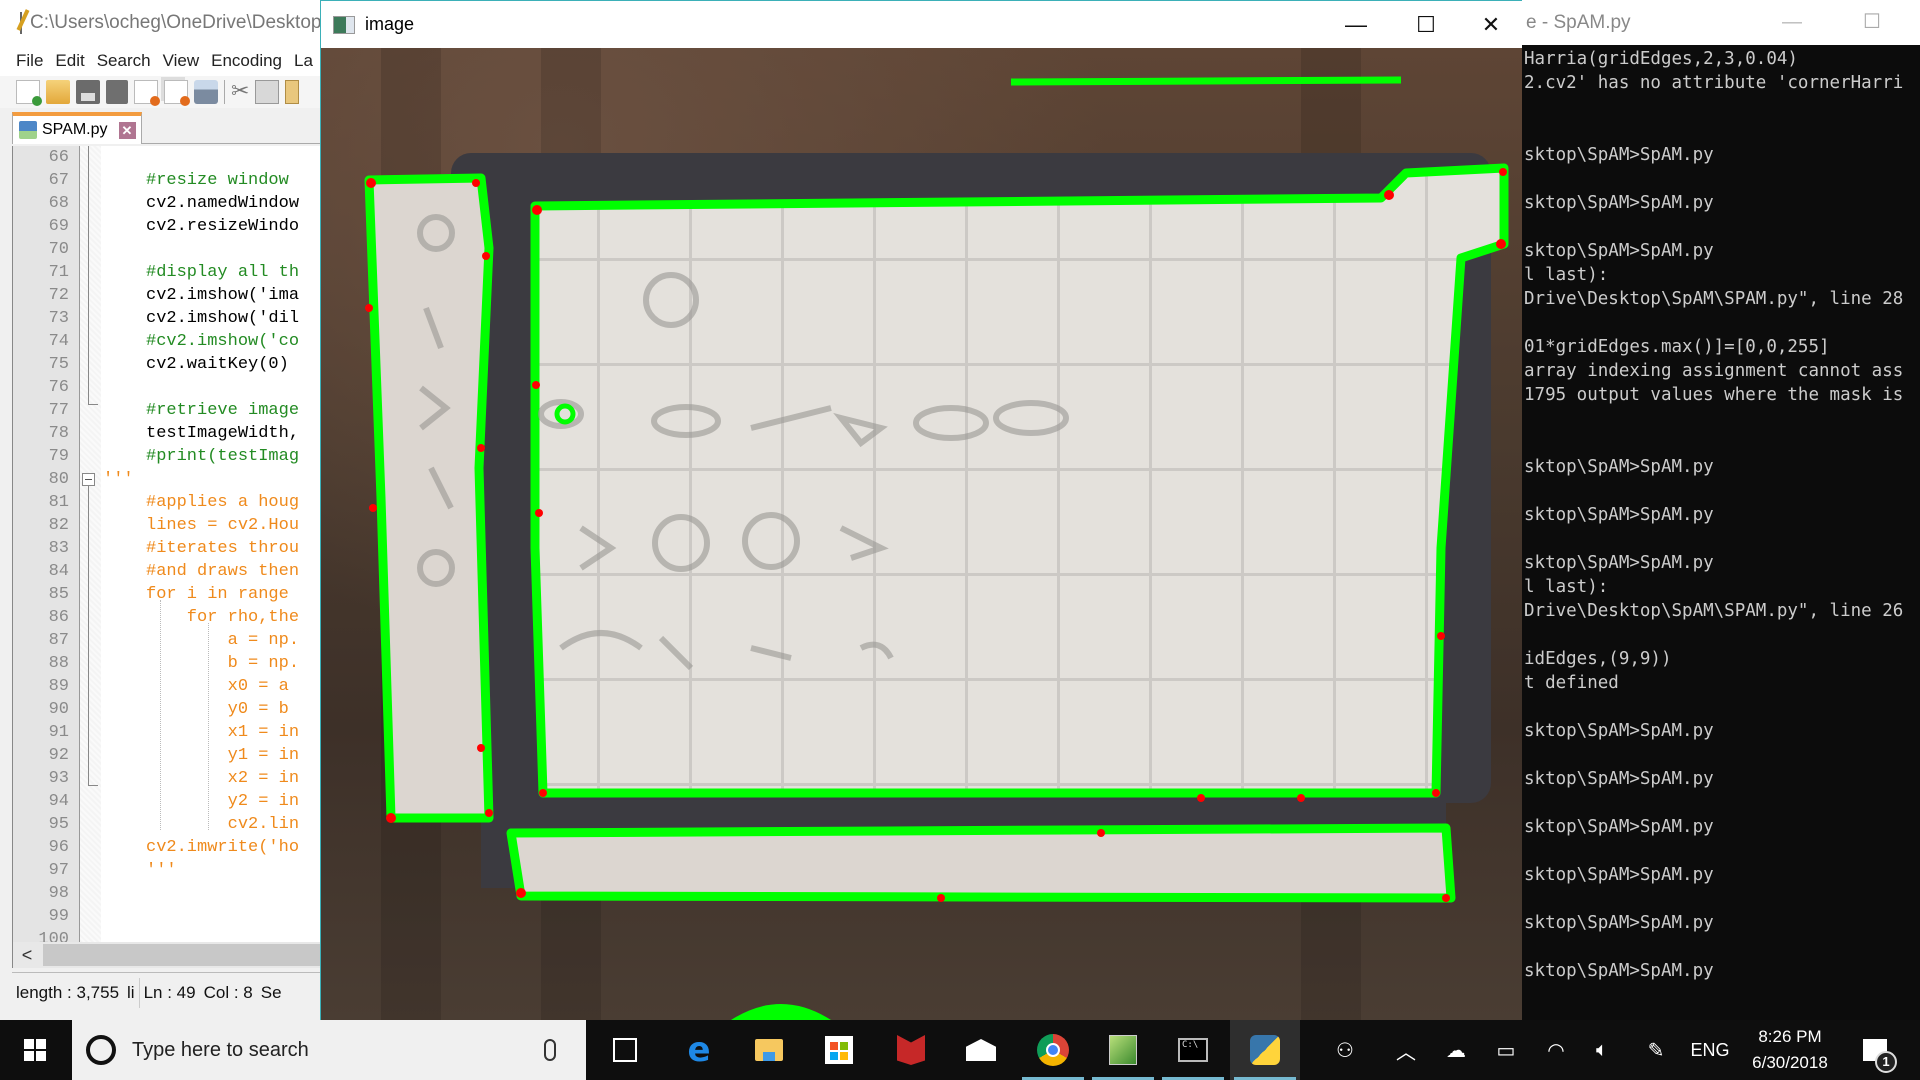 The height and width of the screenshot is (1080, 1920). I want to click on line-number: 80, so click(58, 479).